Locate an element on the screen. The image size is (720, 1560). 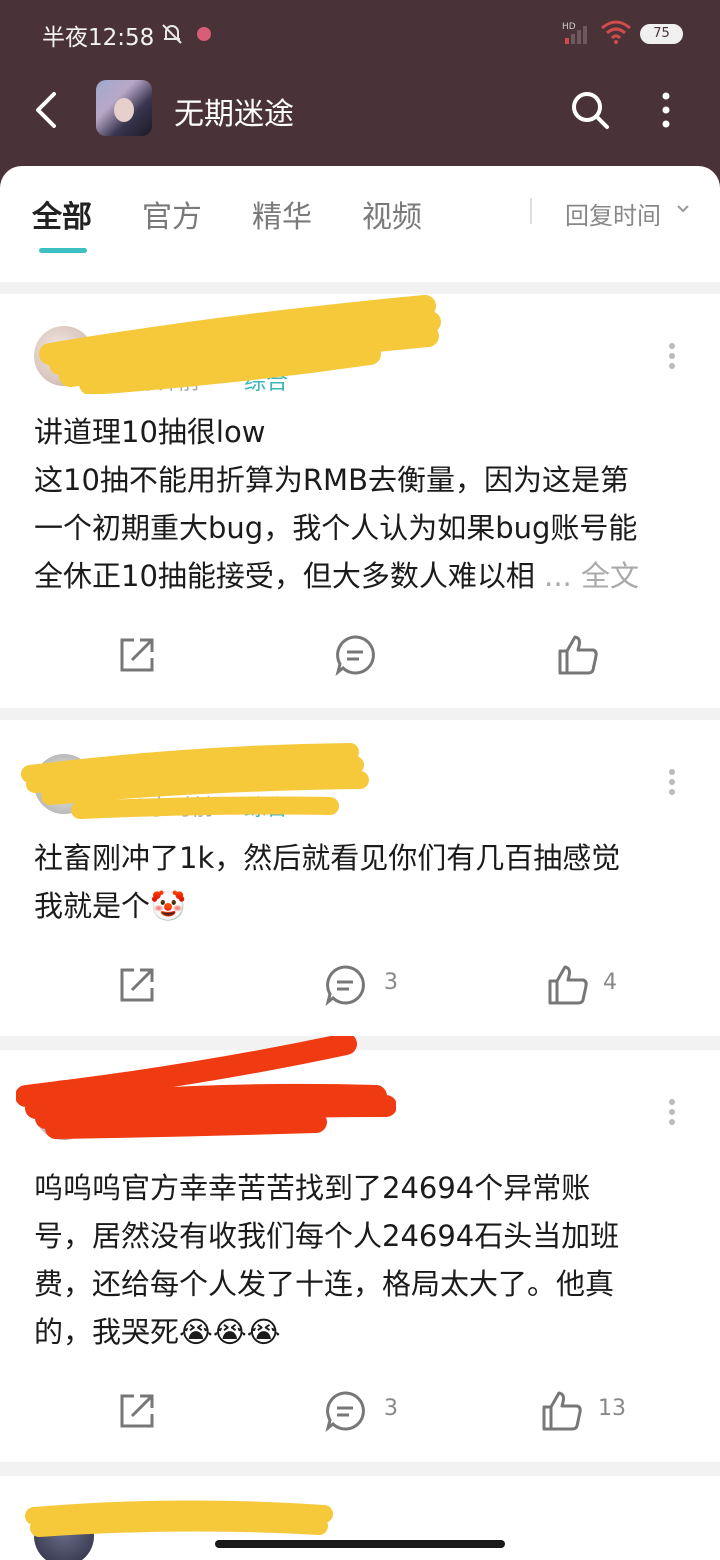
post-line: 的，我哭死😭😭😭 is located at coordinates (157, 1332).